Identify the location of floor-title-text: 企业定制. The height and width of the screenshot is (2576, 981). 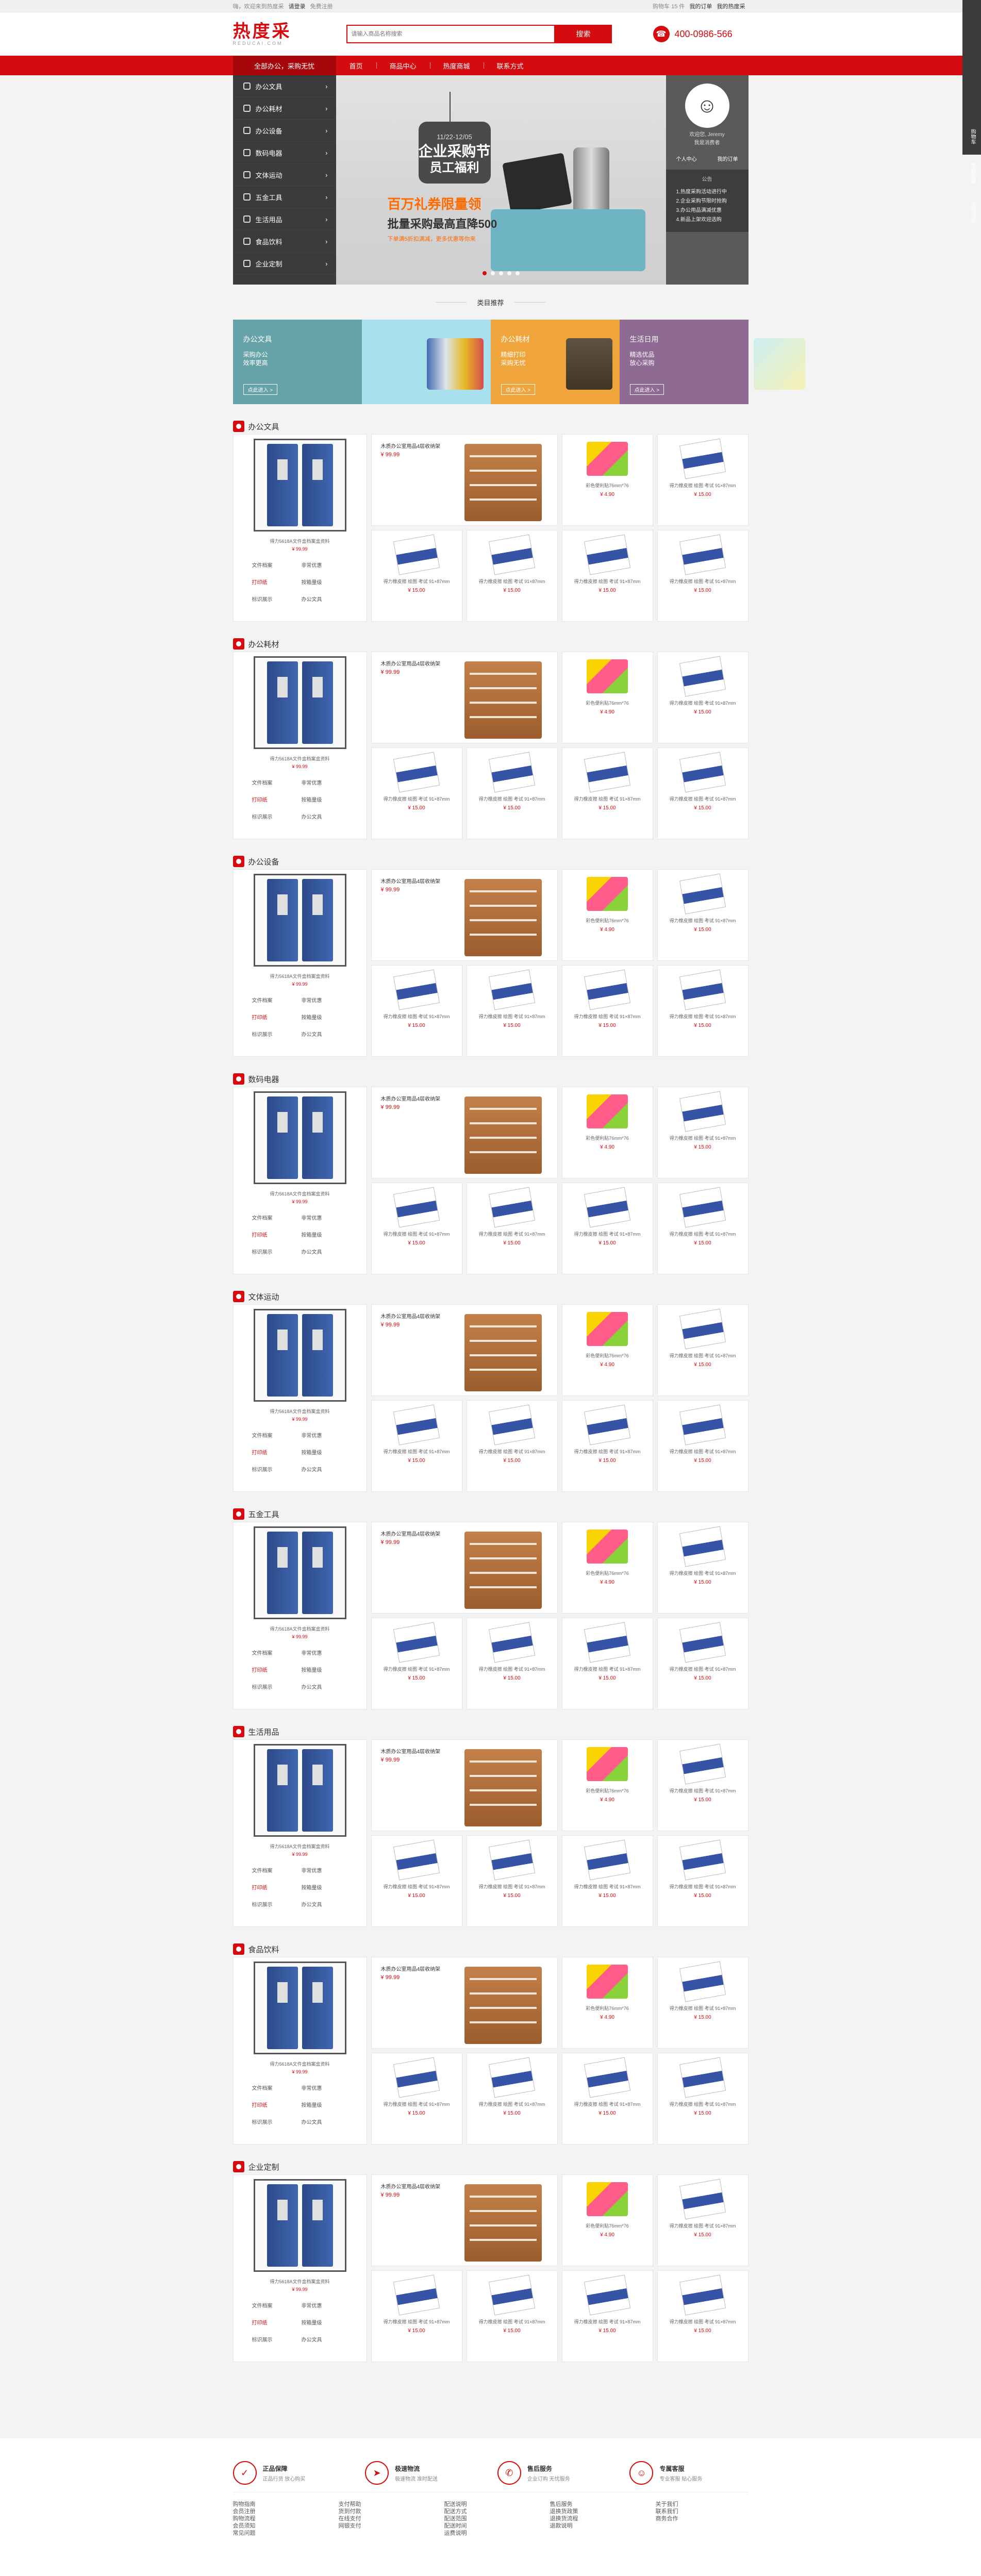
(263, 2167).